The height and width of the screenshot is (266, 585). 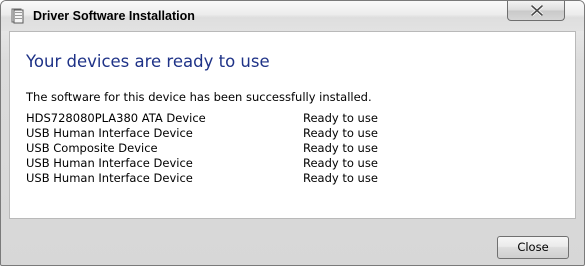 I want to click on title-bar: Driver Software Installation, so click(x=292, y=16).